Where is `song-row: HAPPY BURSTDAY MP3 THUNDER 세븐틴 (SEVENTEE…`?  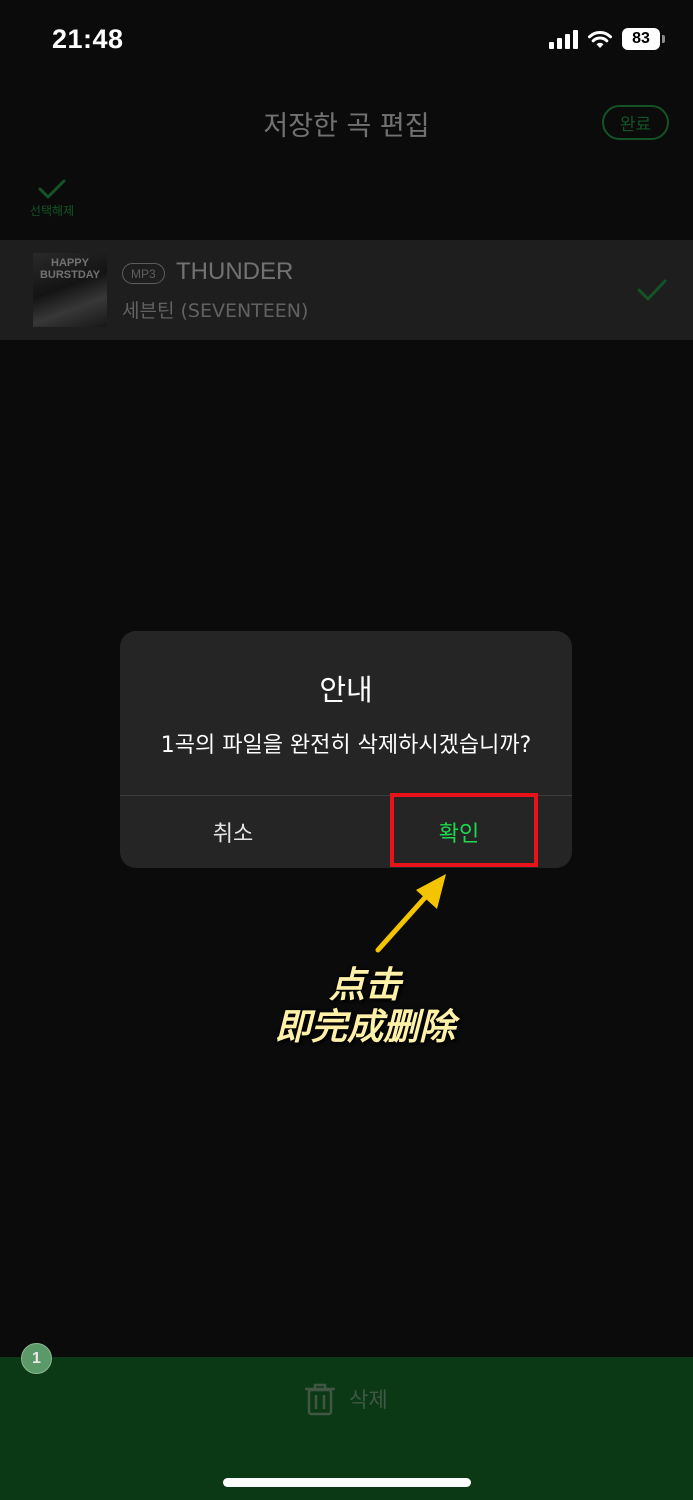
song-row: HAPPY BURSTDAY MP3 THUNDER 세븐틴 (SEVENTEE… is located at coordinates (346, 290).